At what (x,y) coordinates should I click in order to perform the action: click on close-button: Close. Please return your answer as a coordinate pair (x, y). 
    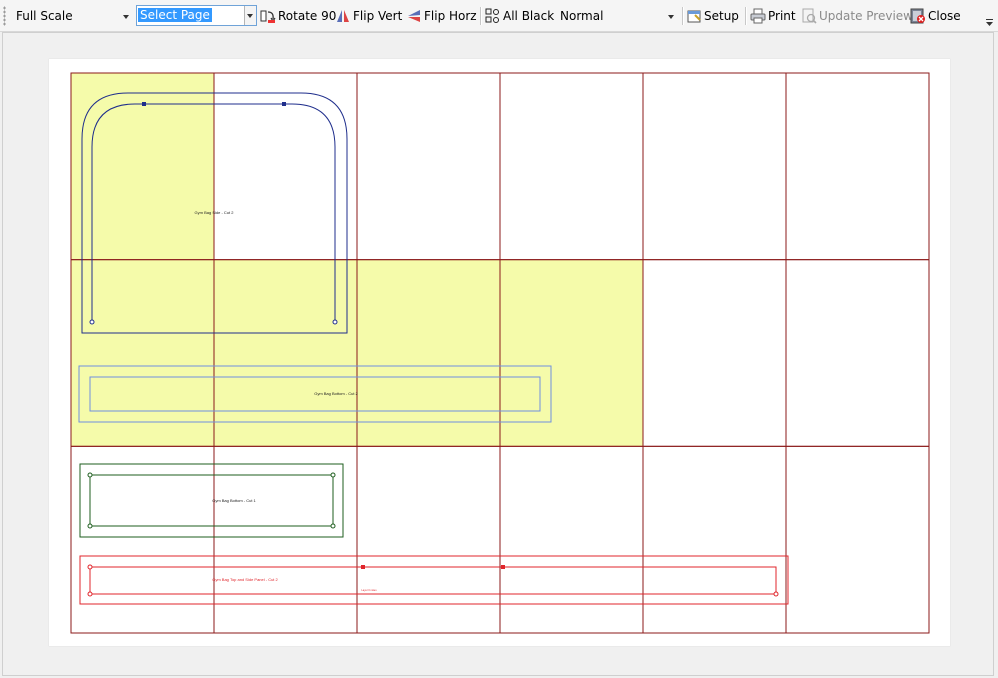
    Looking at the image, I should click on (935, 16).